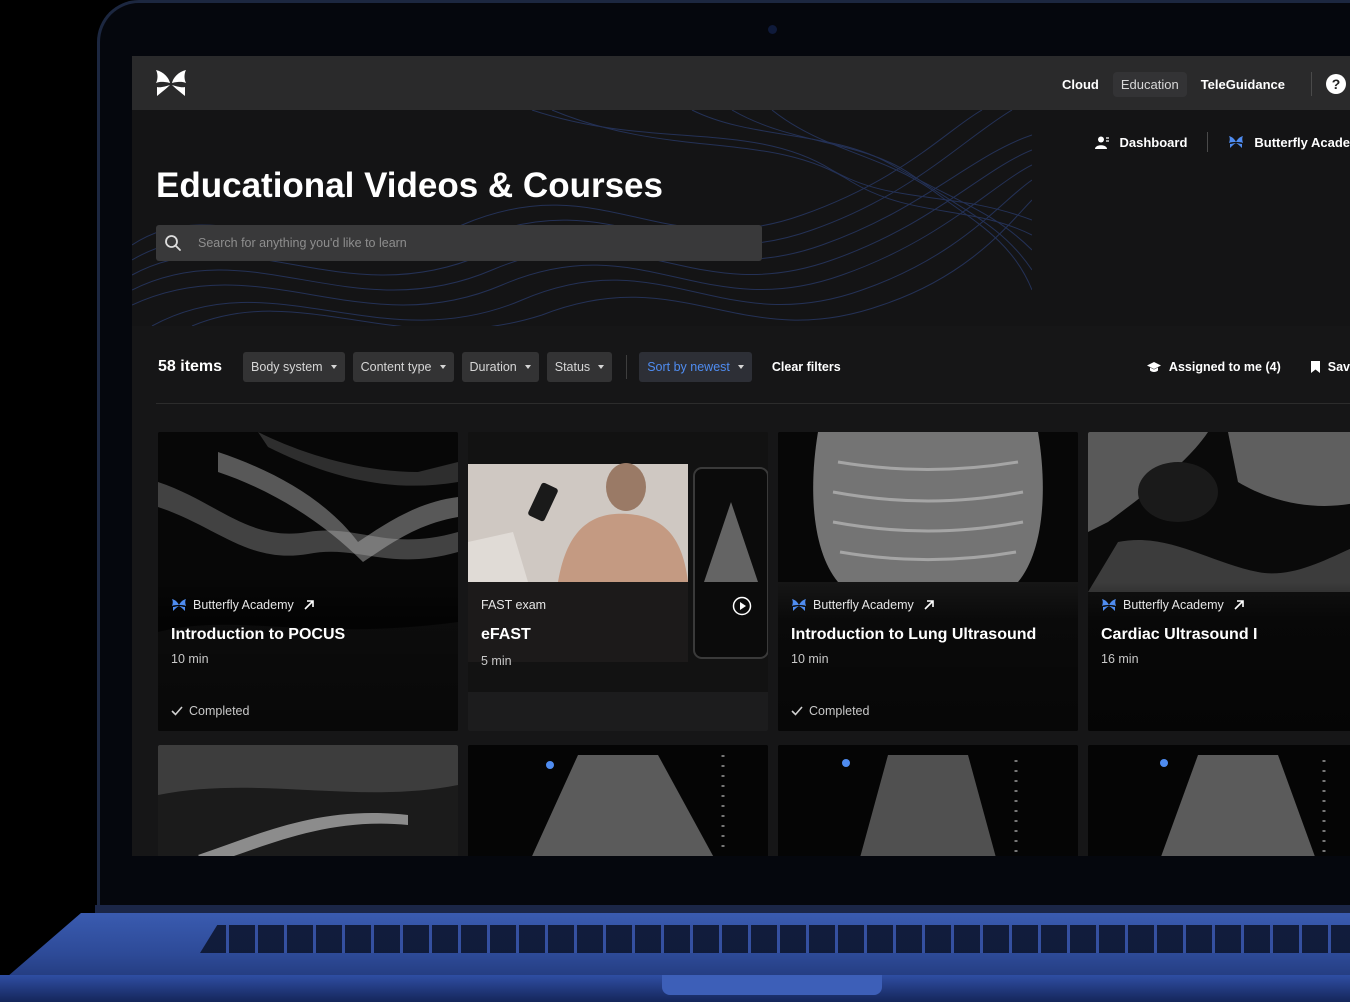  What do you see at coordinates (1179, 634) in the screenshot?
I see `card-title: Cardiac Ultrasound I` at bounding box center [1179, 634].